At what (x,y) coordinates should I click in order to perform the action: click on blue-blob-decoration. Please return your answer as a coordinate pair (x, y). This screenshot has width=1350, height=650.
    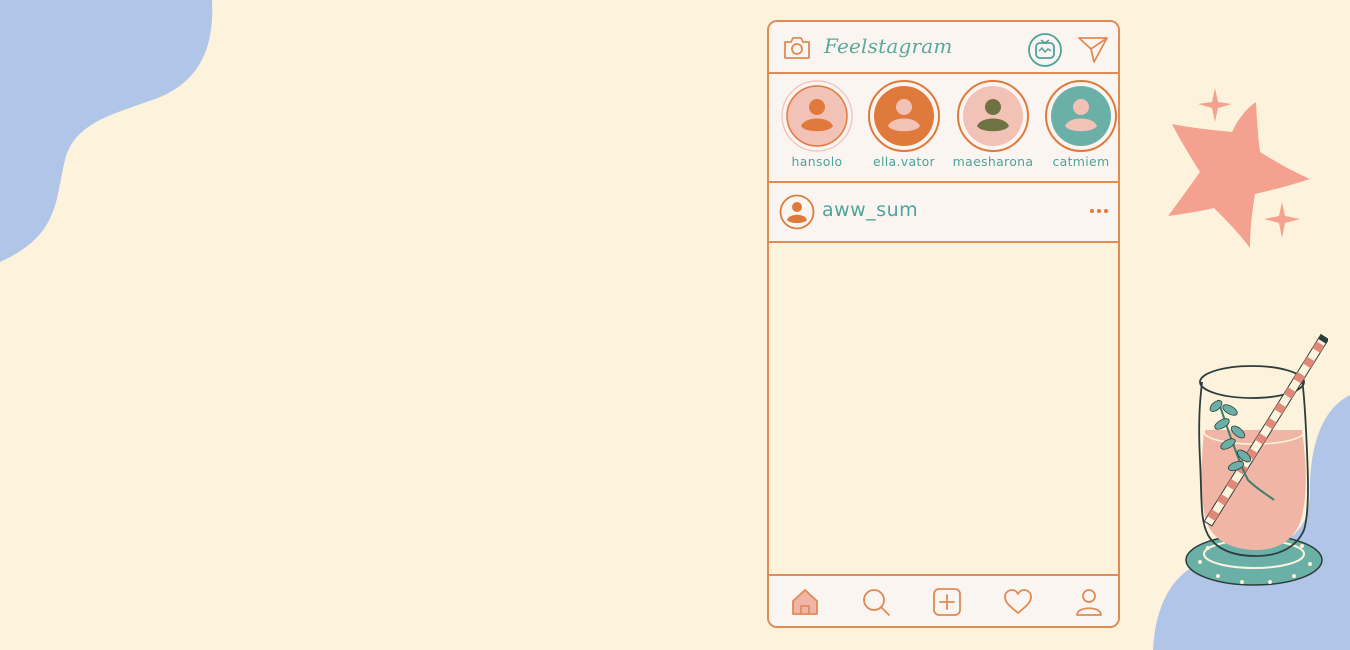
    Looking at the image, I should click on (106, 131).